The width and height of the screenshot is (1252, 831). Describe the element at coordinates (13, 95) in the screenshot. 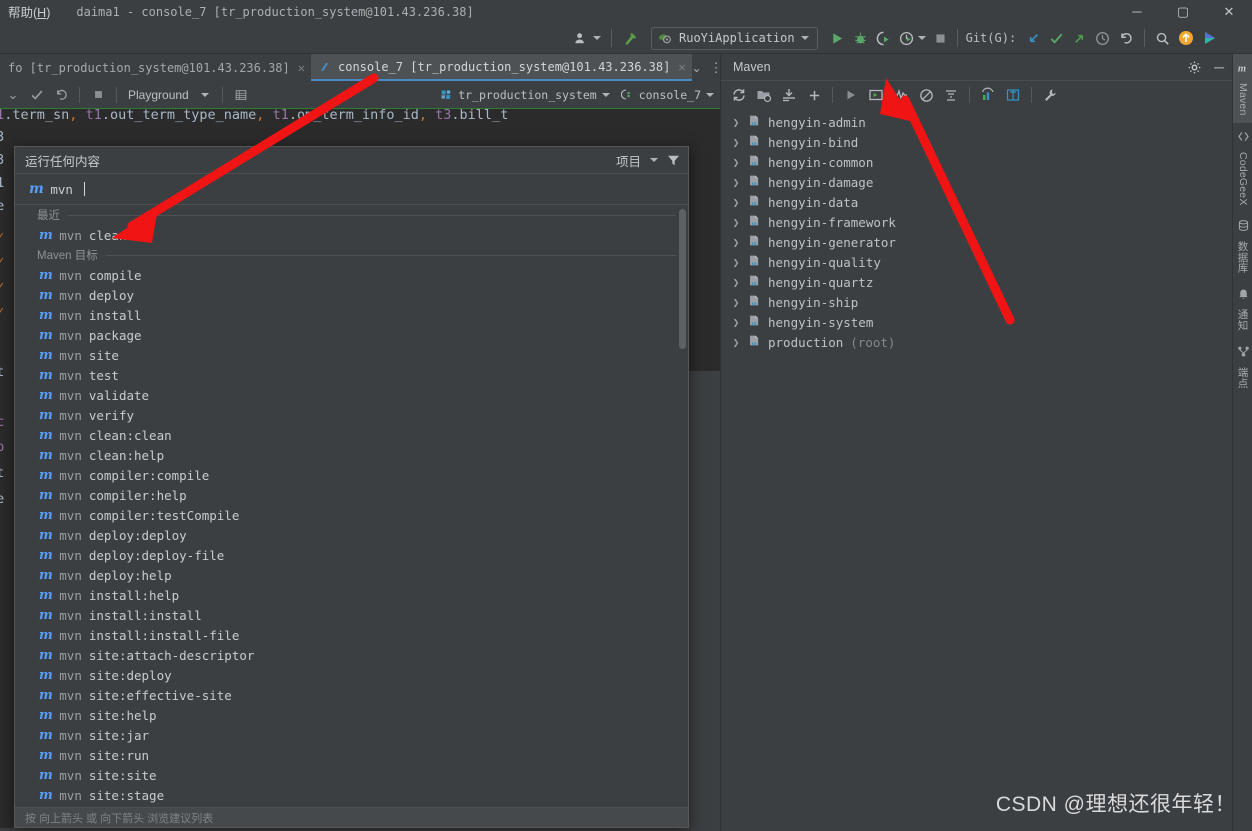

I see `chevron-down-icon: ⌄` at that location.